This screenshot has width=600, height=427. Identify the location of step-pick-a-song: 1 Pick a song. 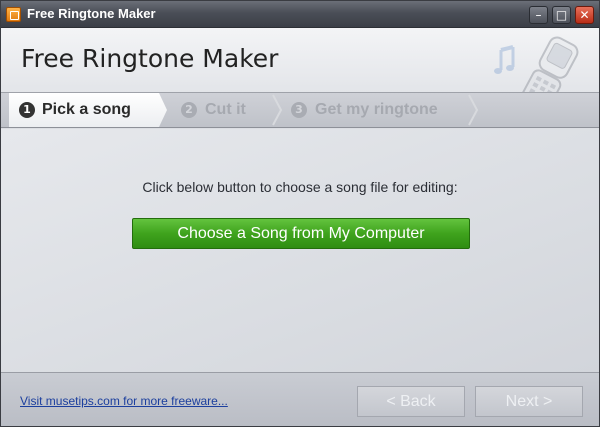
(88, 110).